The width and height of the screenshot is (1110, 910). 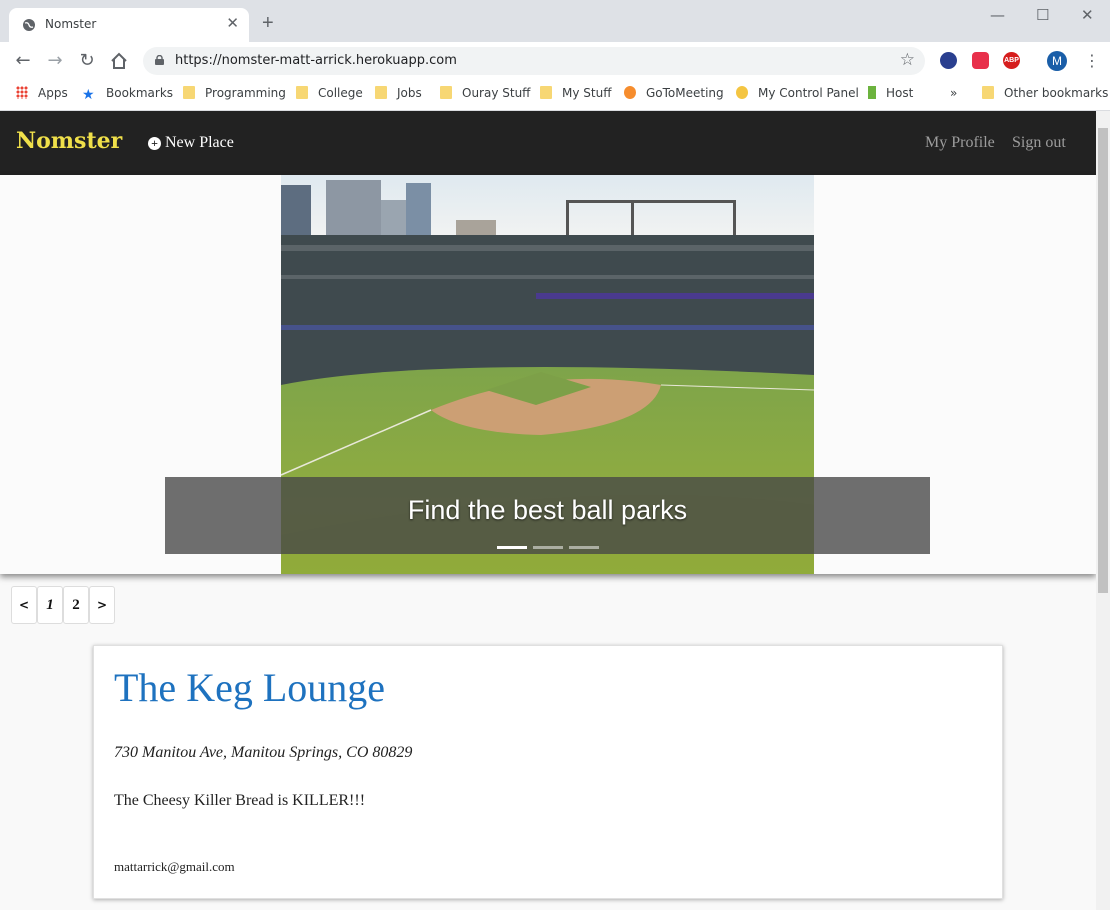 What do you see at coordinates (630, 92) in the screenshot?
I see `gotomeeting-icon` at bounding box center [630, 92].